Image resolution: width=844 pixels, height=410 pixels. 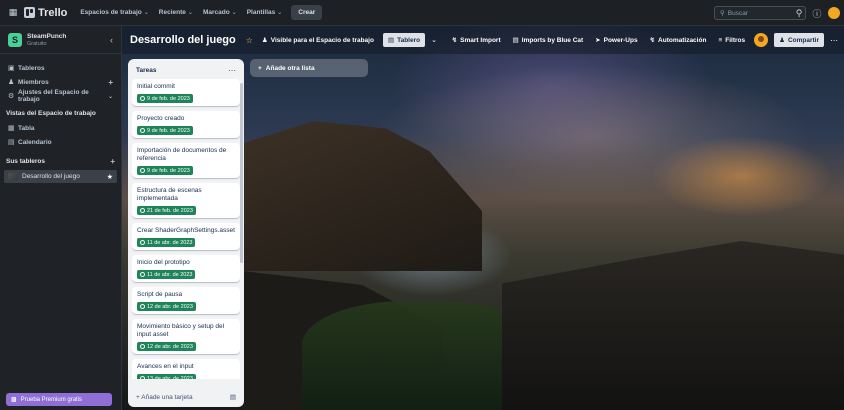 What do you see at coordinates (146, 70) in the screenshot?
I see `list-title: Tareas` at bounding box center [146, 70].